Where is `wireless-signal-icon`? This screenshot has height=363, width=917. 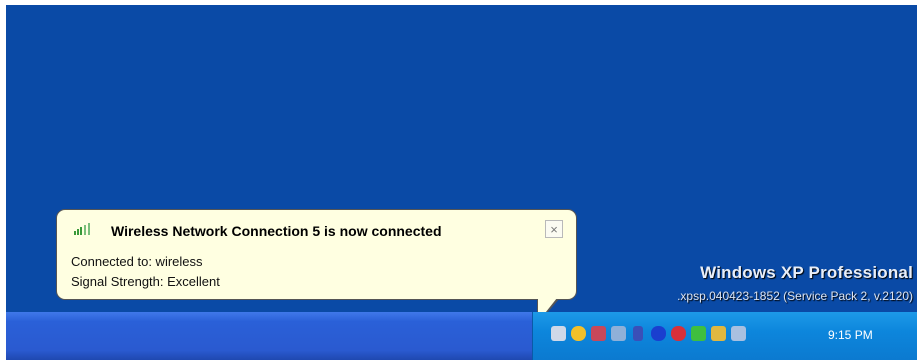
wireless-signal-icon is located at coordinates (85, 229).